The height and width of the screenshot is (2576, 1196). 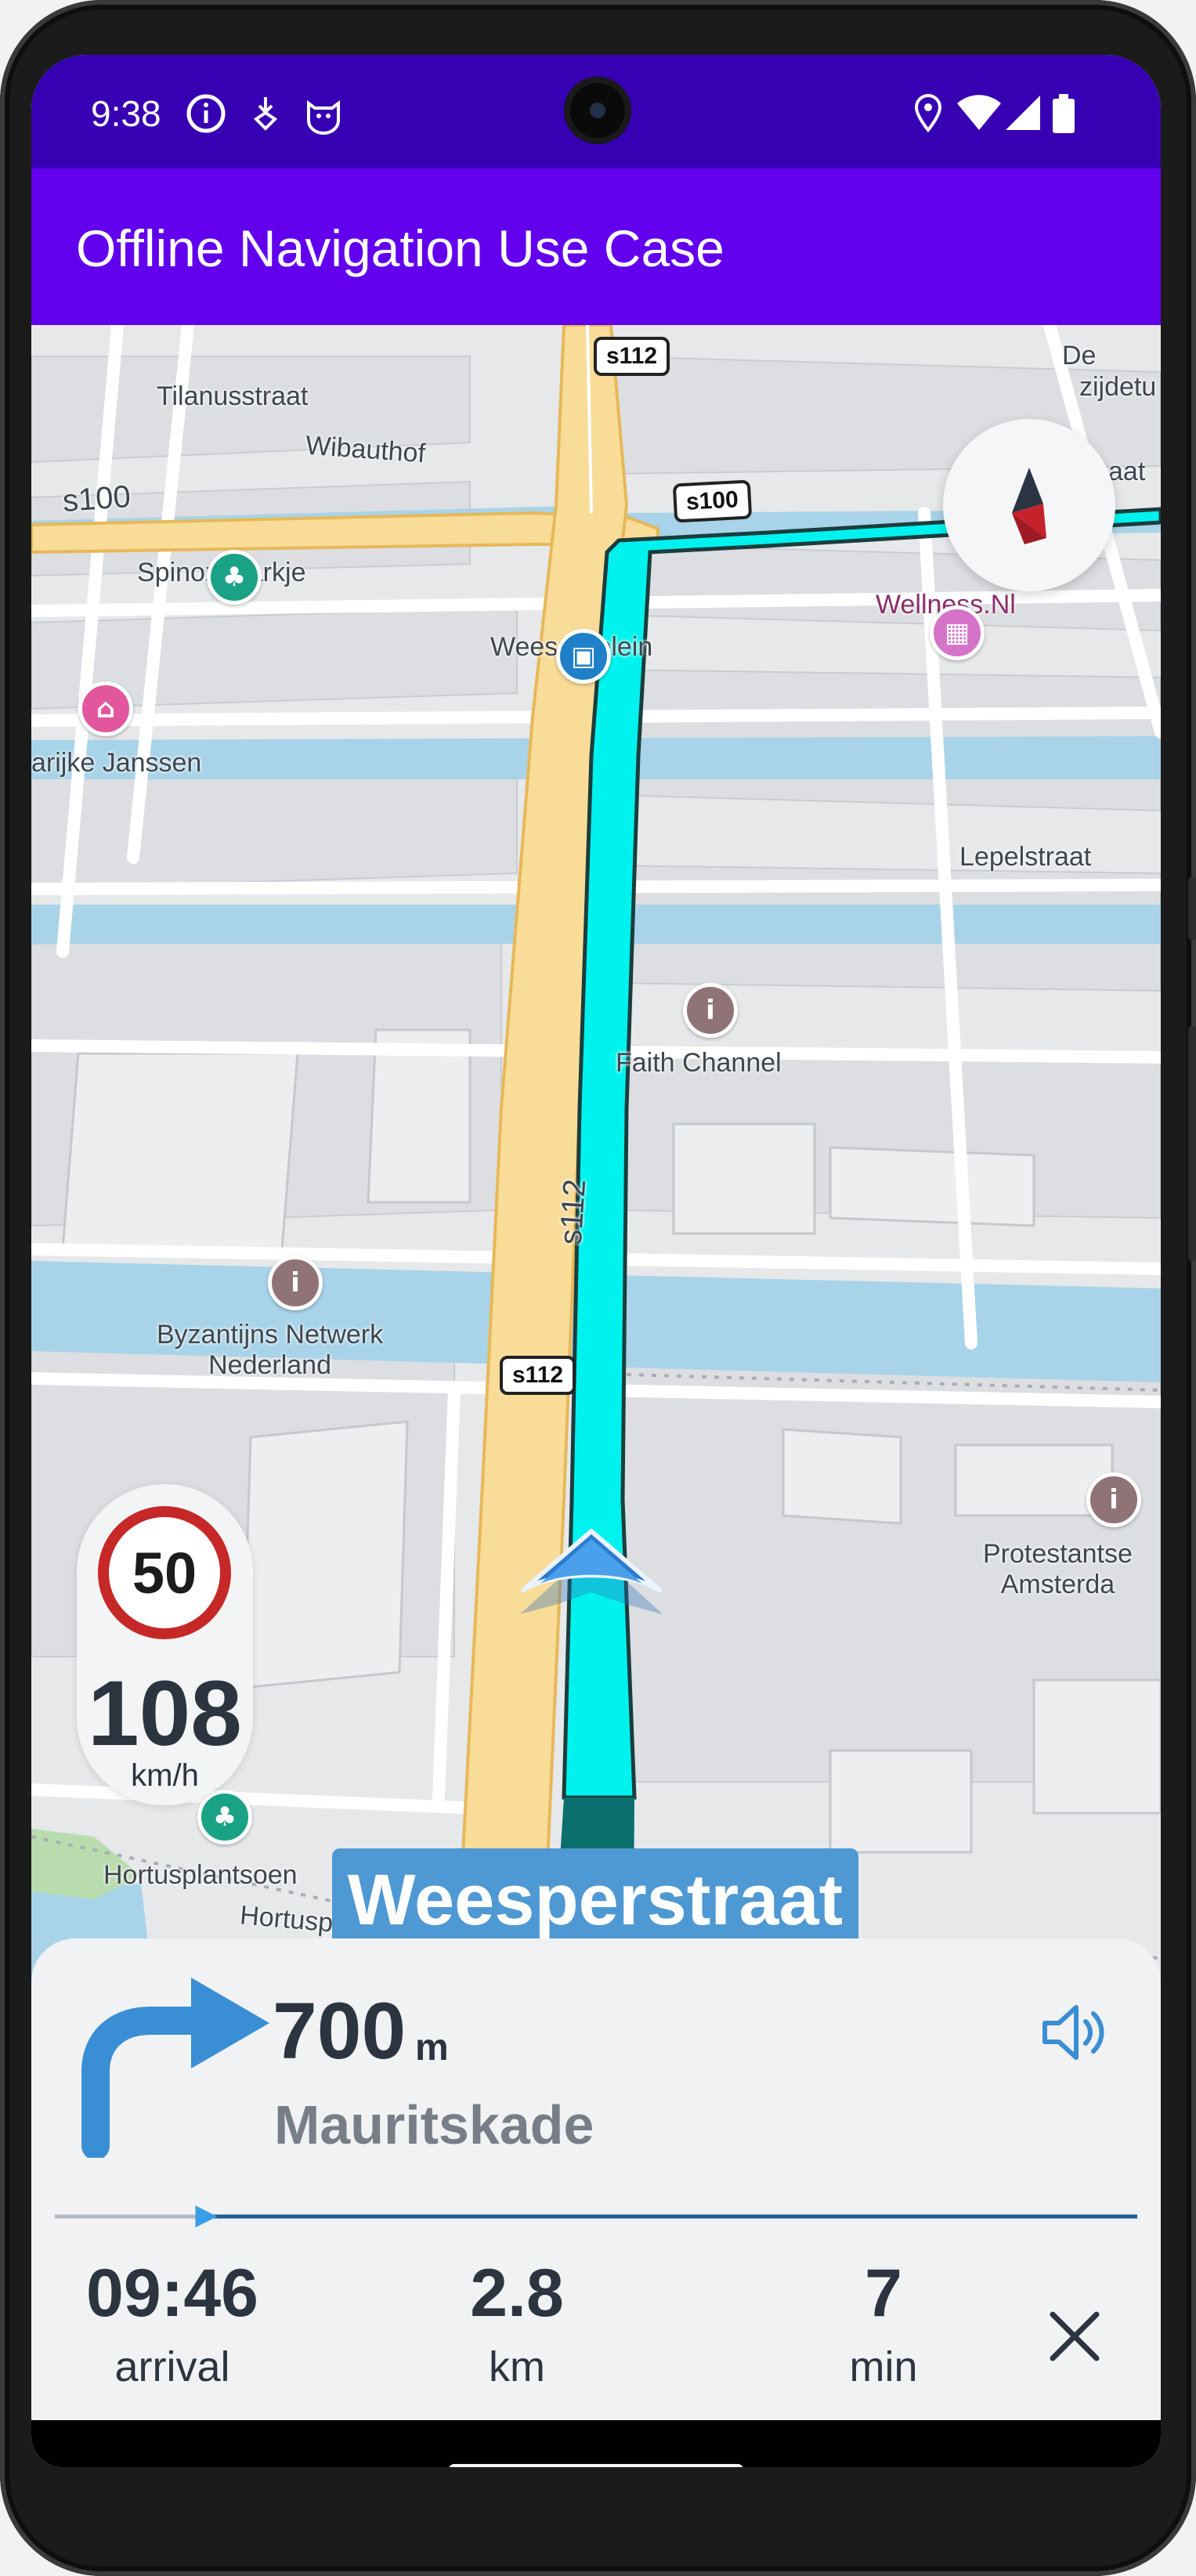 What do you see at coordinates (573, 1212) in the screenshot?
I see `label-s112-road: s112` at bounding box center [573, 1212].